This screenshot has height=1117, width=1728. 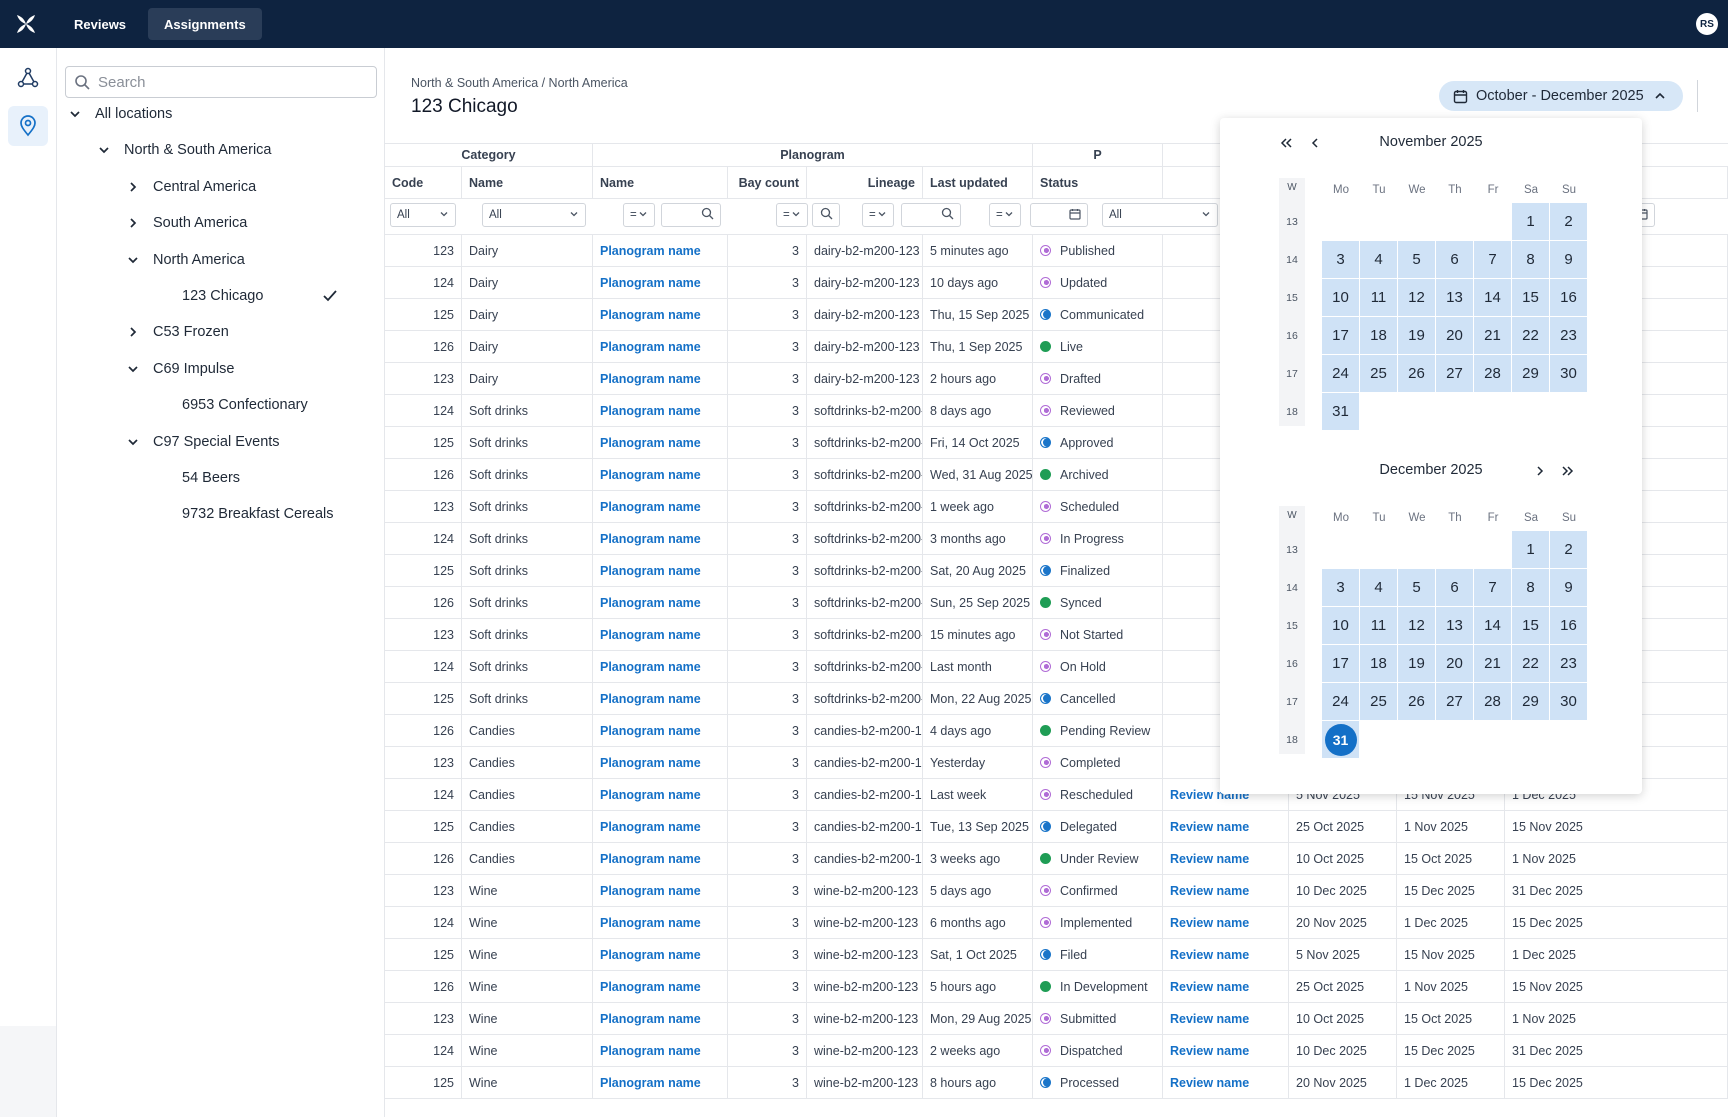 I want to click on tab-reviews: Reviews, so click(x=100, y=24).